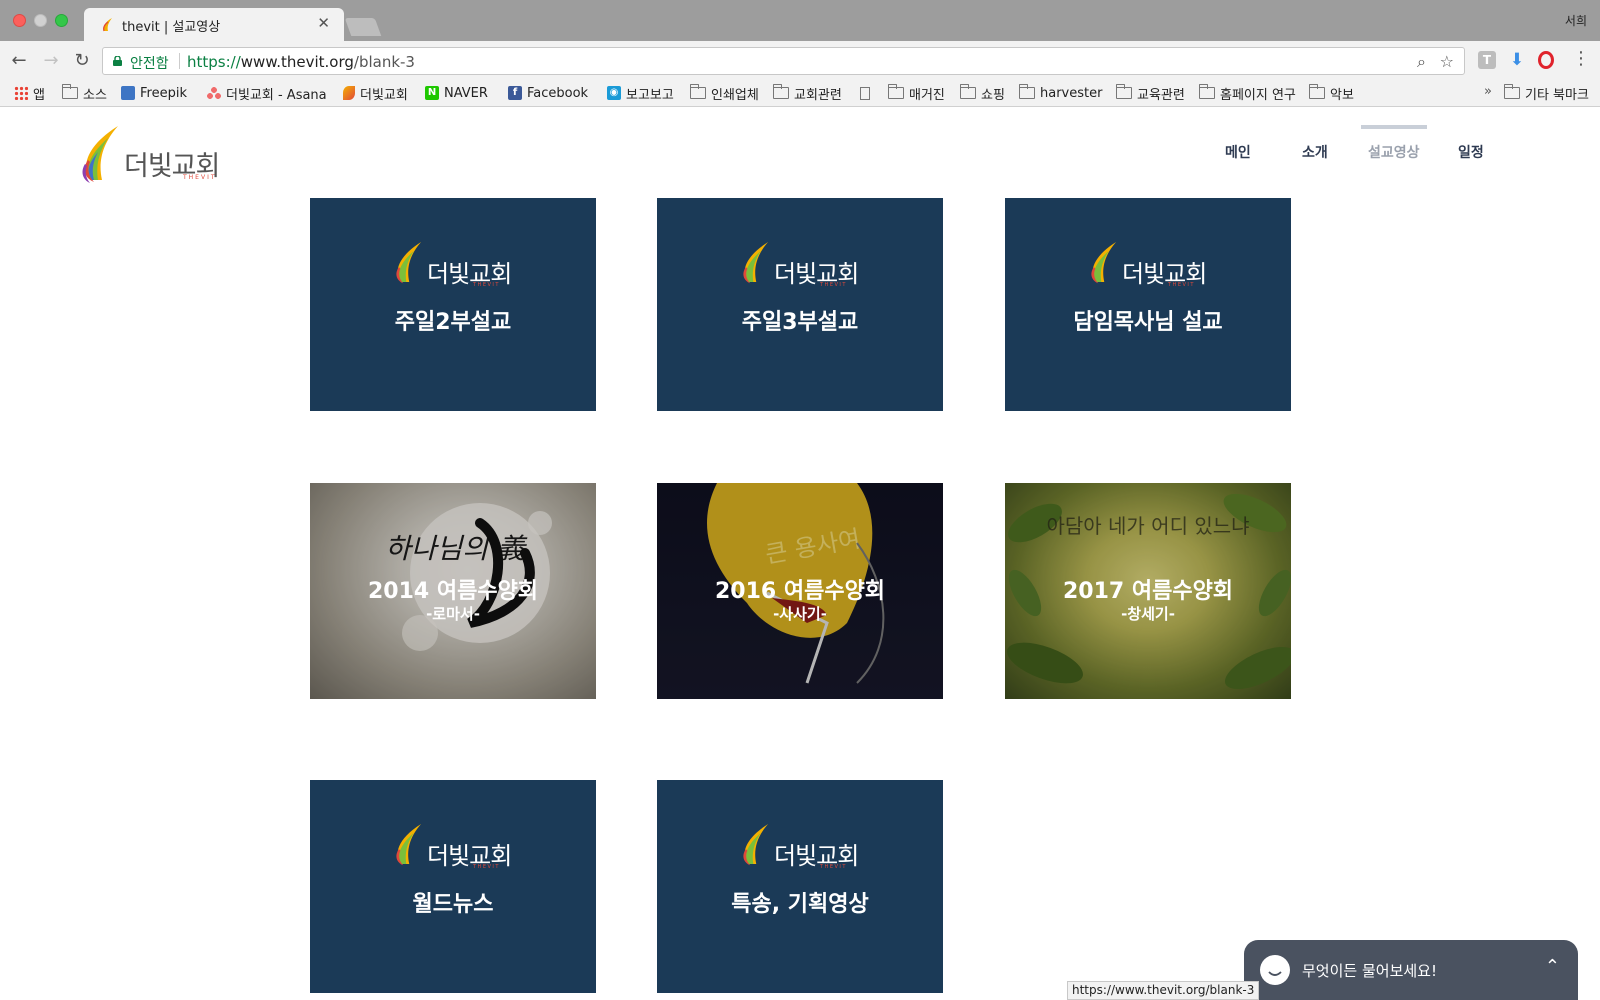 The height and width of the screenshot is (1000, 1600). Describe the element at coordinates (640, 93) in the screenshot. I see `bookmark-bogobogo: ◉ 보고보고` at that location.